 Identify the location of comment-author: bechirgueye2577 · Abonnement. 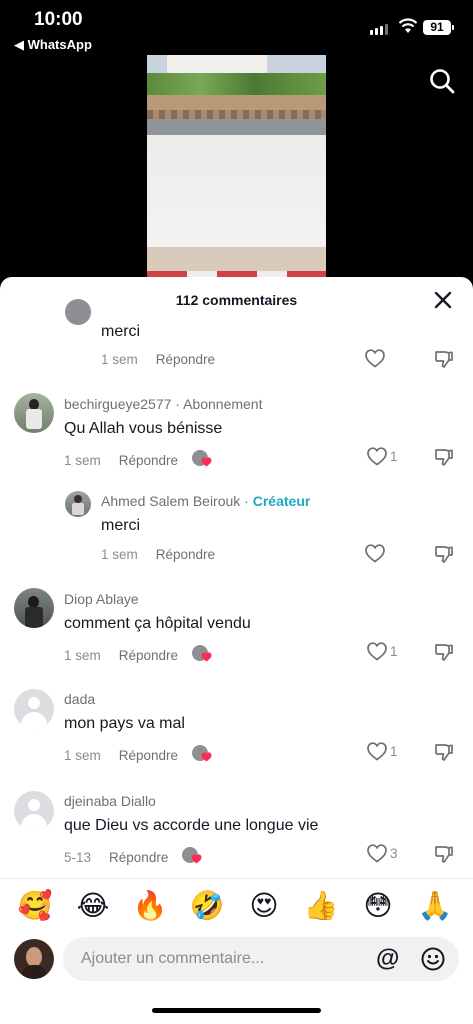
(163, 404).